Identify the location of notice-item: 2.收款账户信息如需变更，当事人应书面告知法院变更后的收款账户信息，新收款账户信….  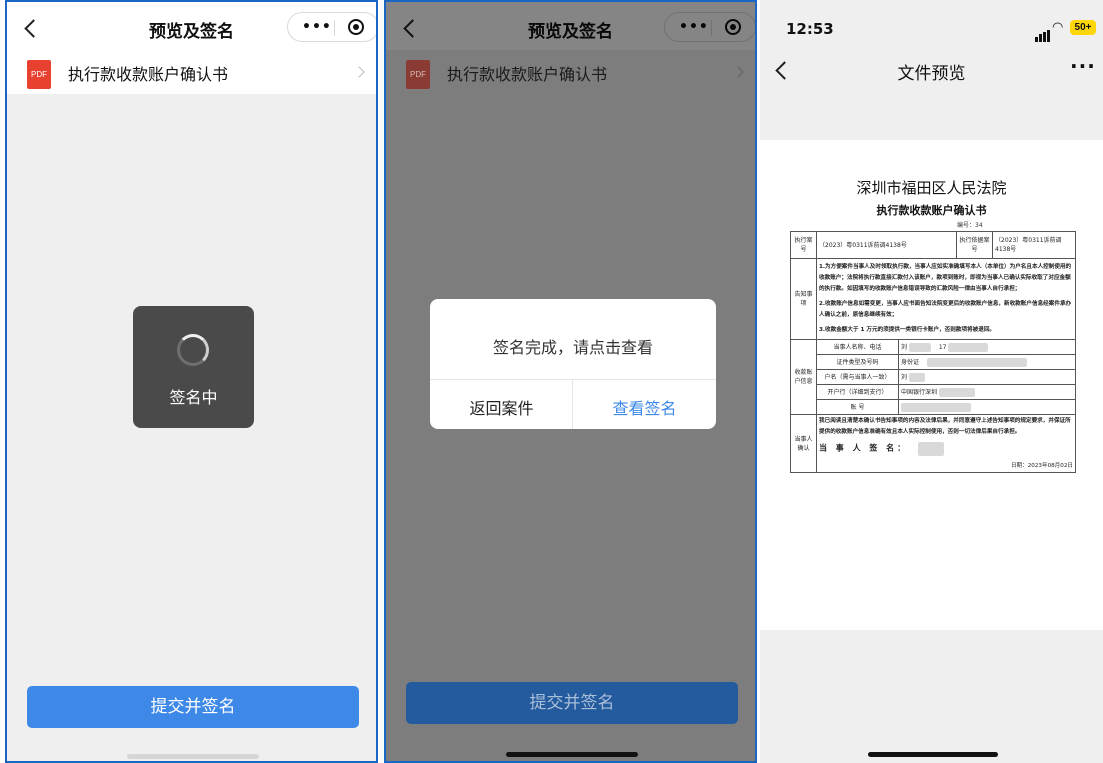
(945, 309).